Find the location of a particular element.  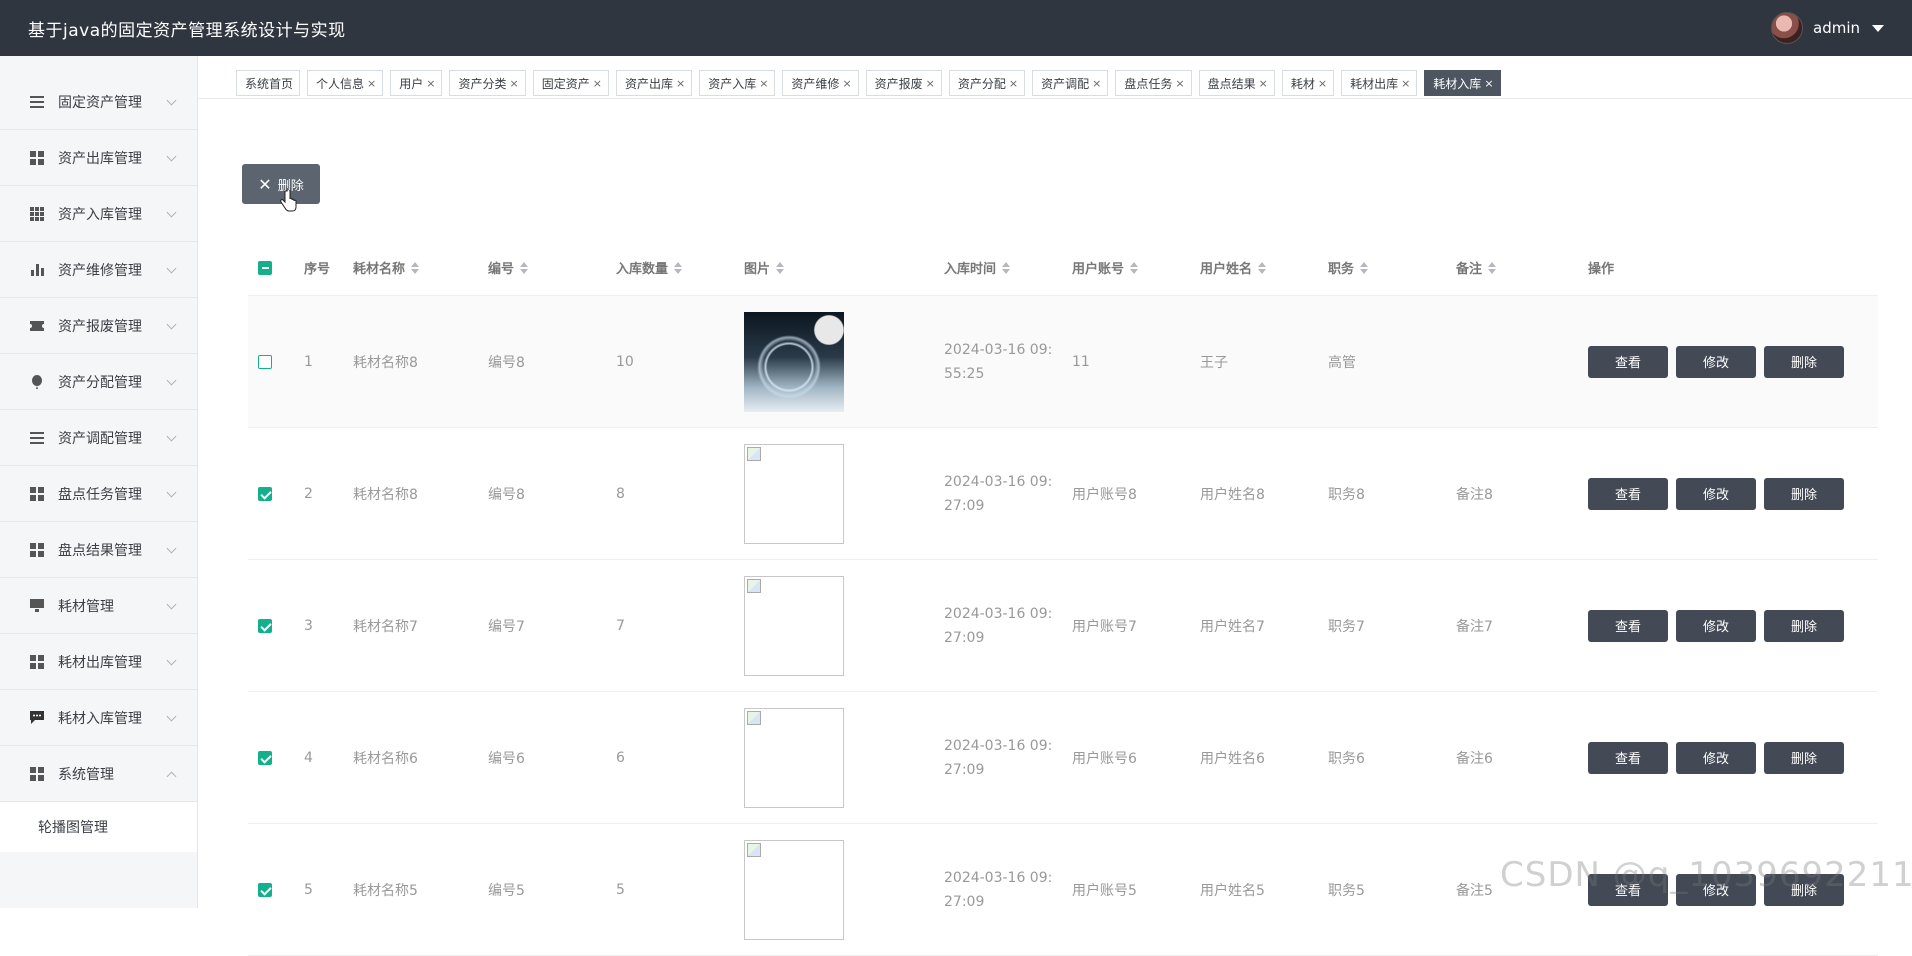

sort-account-header: 用户账号 is located at coordinates (1136, 267).